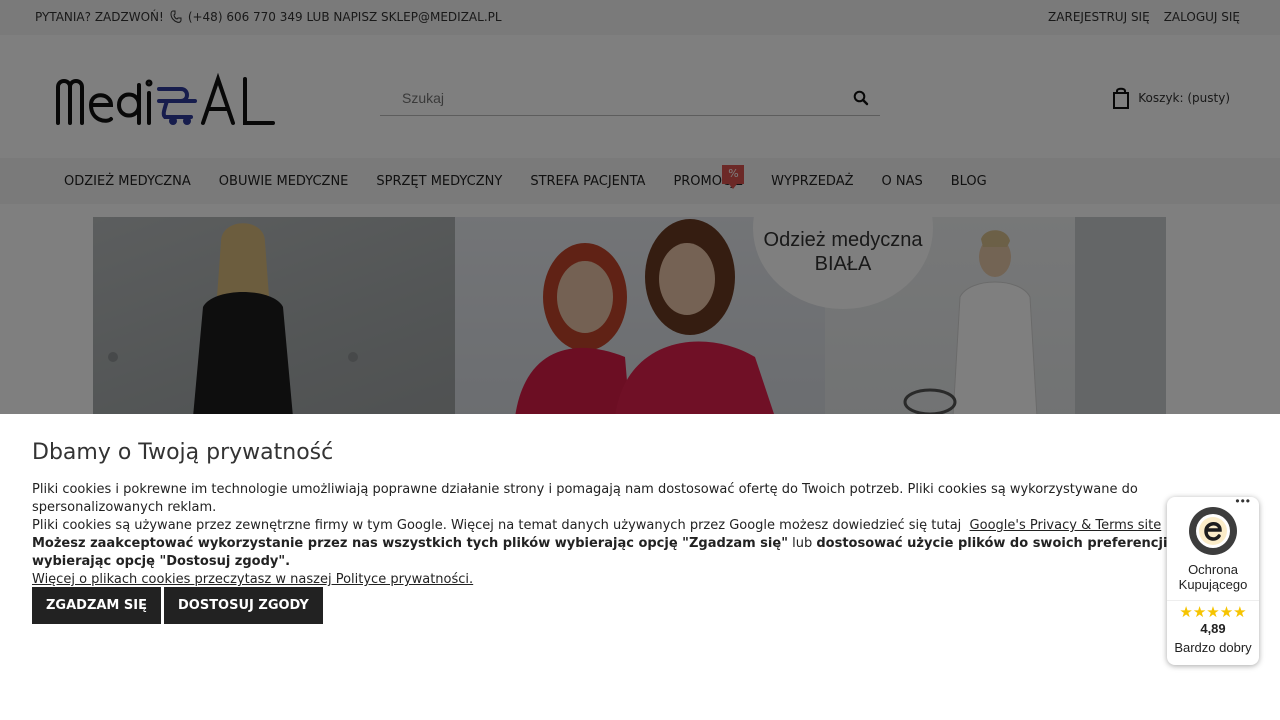 The image size is (1280, 720). What do you see at coordinates (1213, 531) in the screenshot?
I see `trusted-shops-seal-icon` at bounding box center [1213, 531].